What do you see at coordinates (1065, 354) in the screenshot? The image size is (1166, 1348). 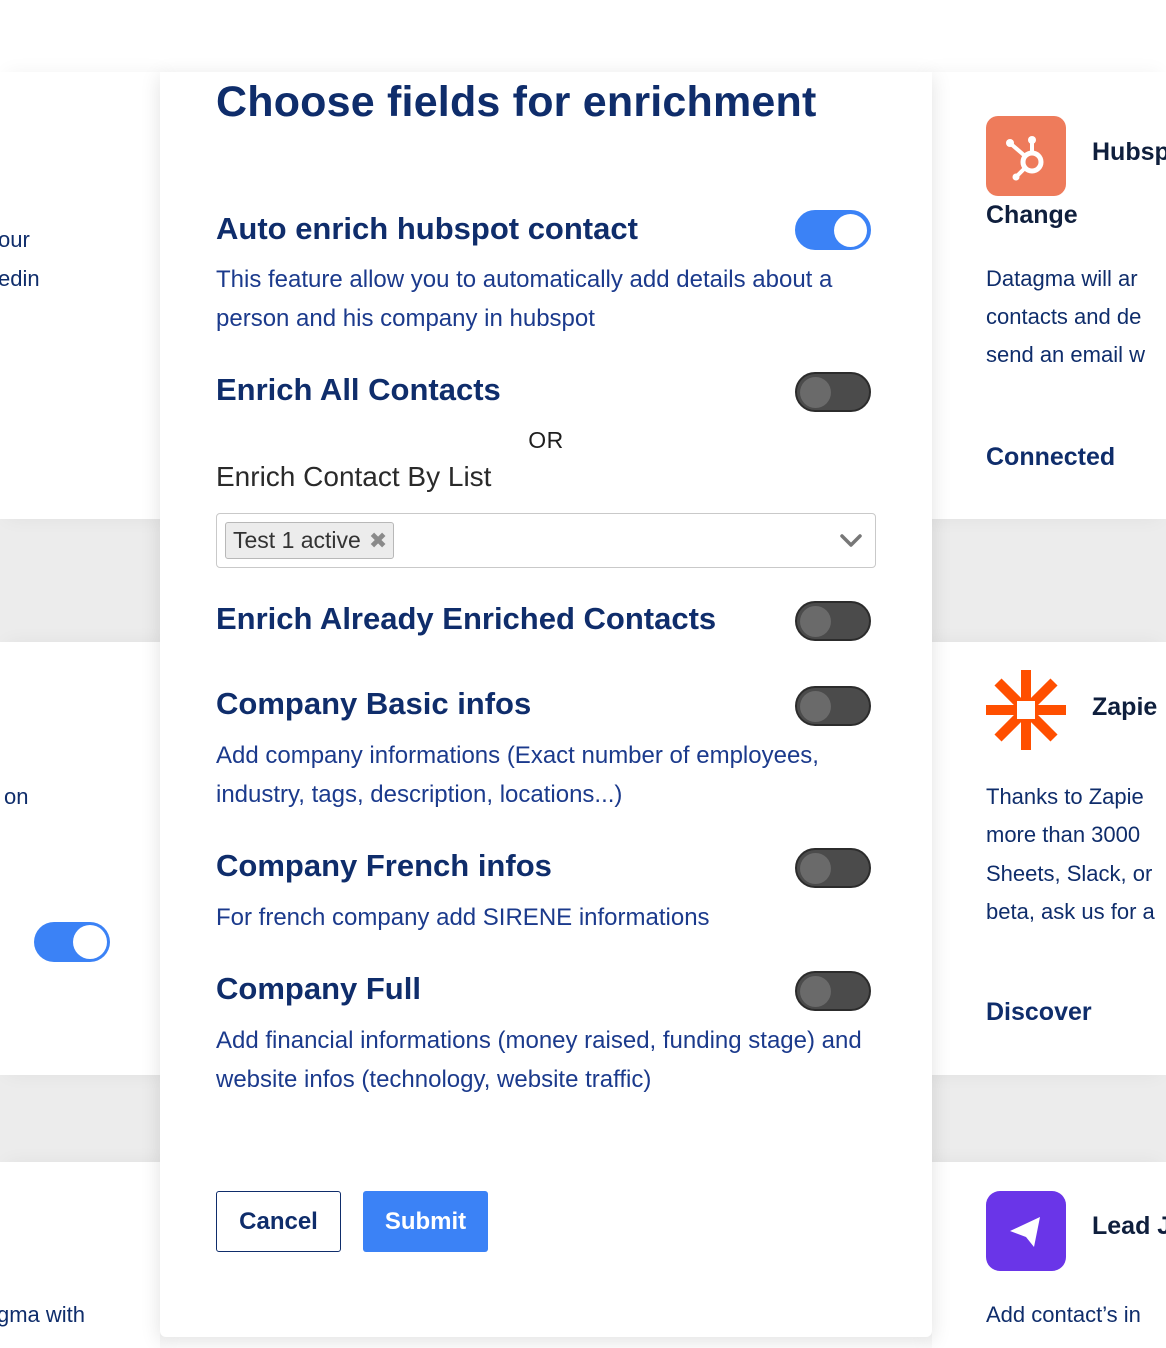 I see `card-text: send an email w` at bounding box center [1065, 354].